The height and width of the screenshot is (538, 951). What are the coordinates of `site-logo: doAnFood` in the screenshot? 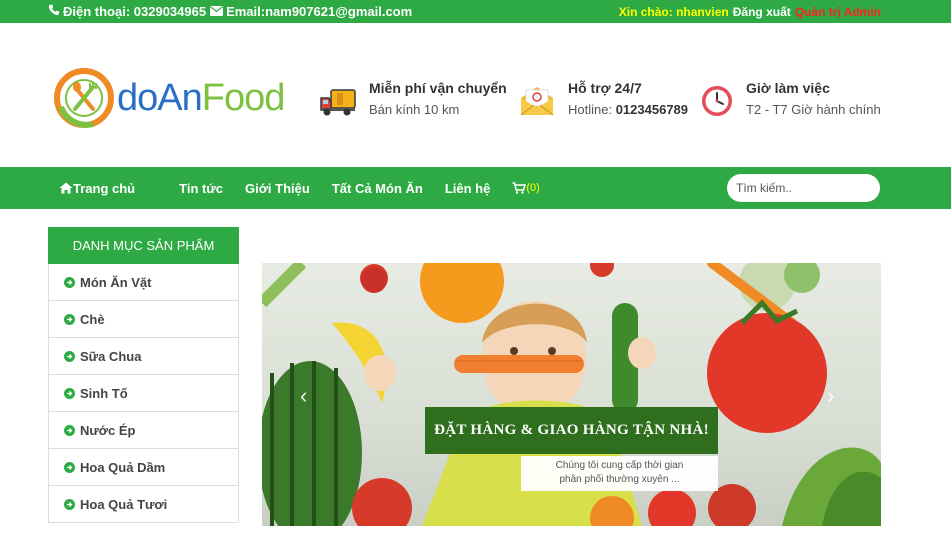 It's located at (169, 98).